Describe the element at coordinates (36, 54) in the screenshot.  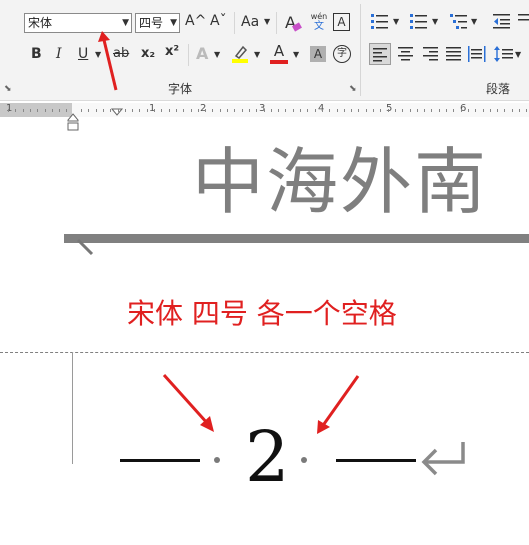
I see `bold-button: B` at that location.